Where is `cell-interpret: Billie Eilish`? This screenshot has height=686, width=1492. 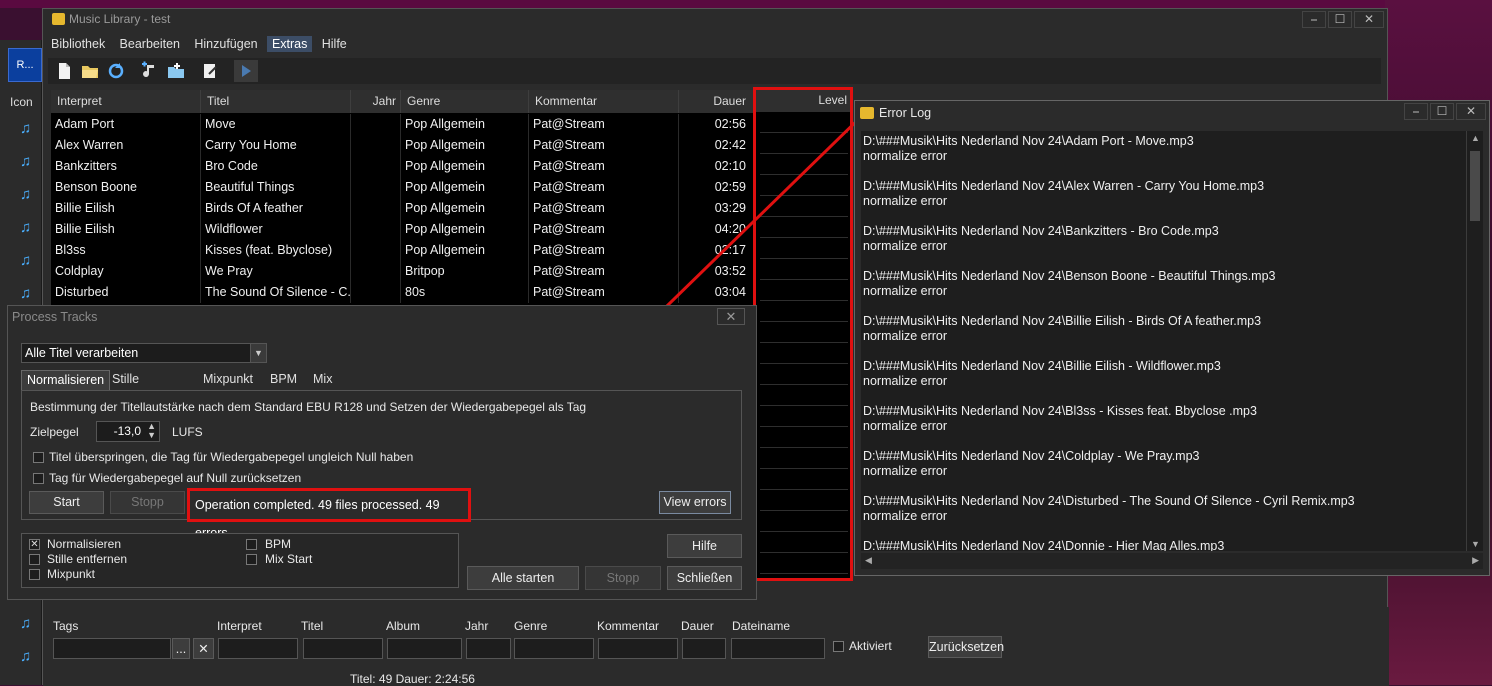 cell-interpret: Billie Eilish is located at coordinates (126, 208).